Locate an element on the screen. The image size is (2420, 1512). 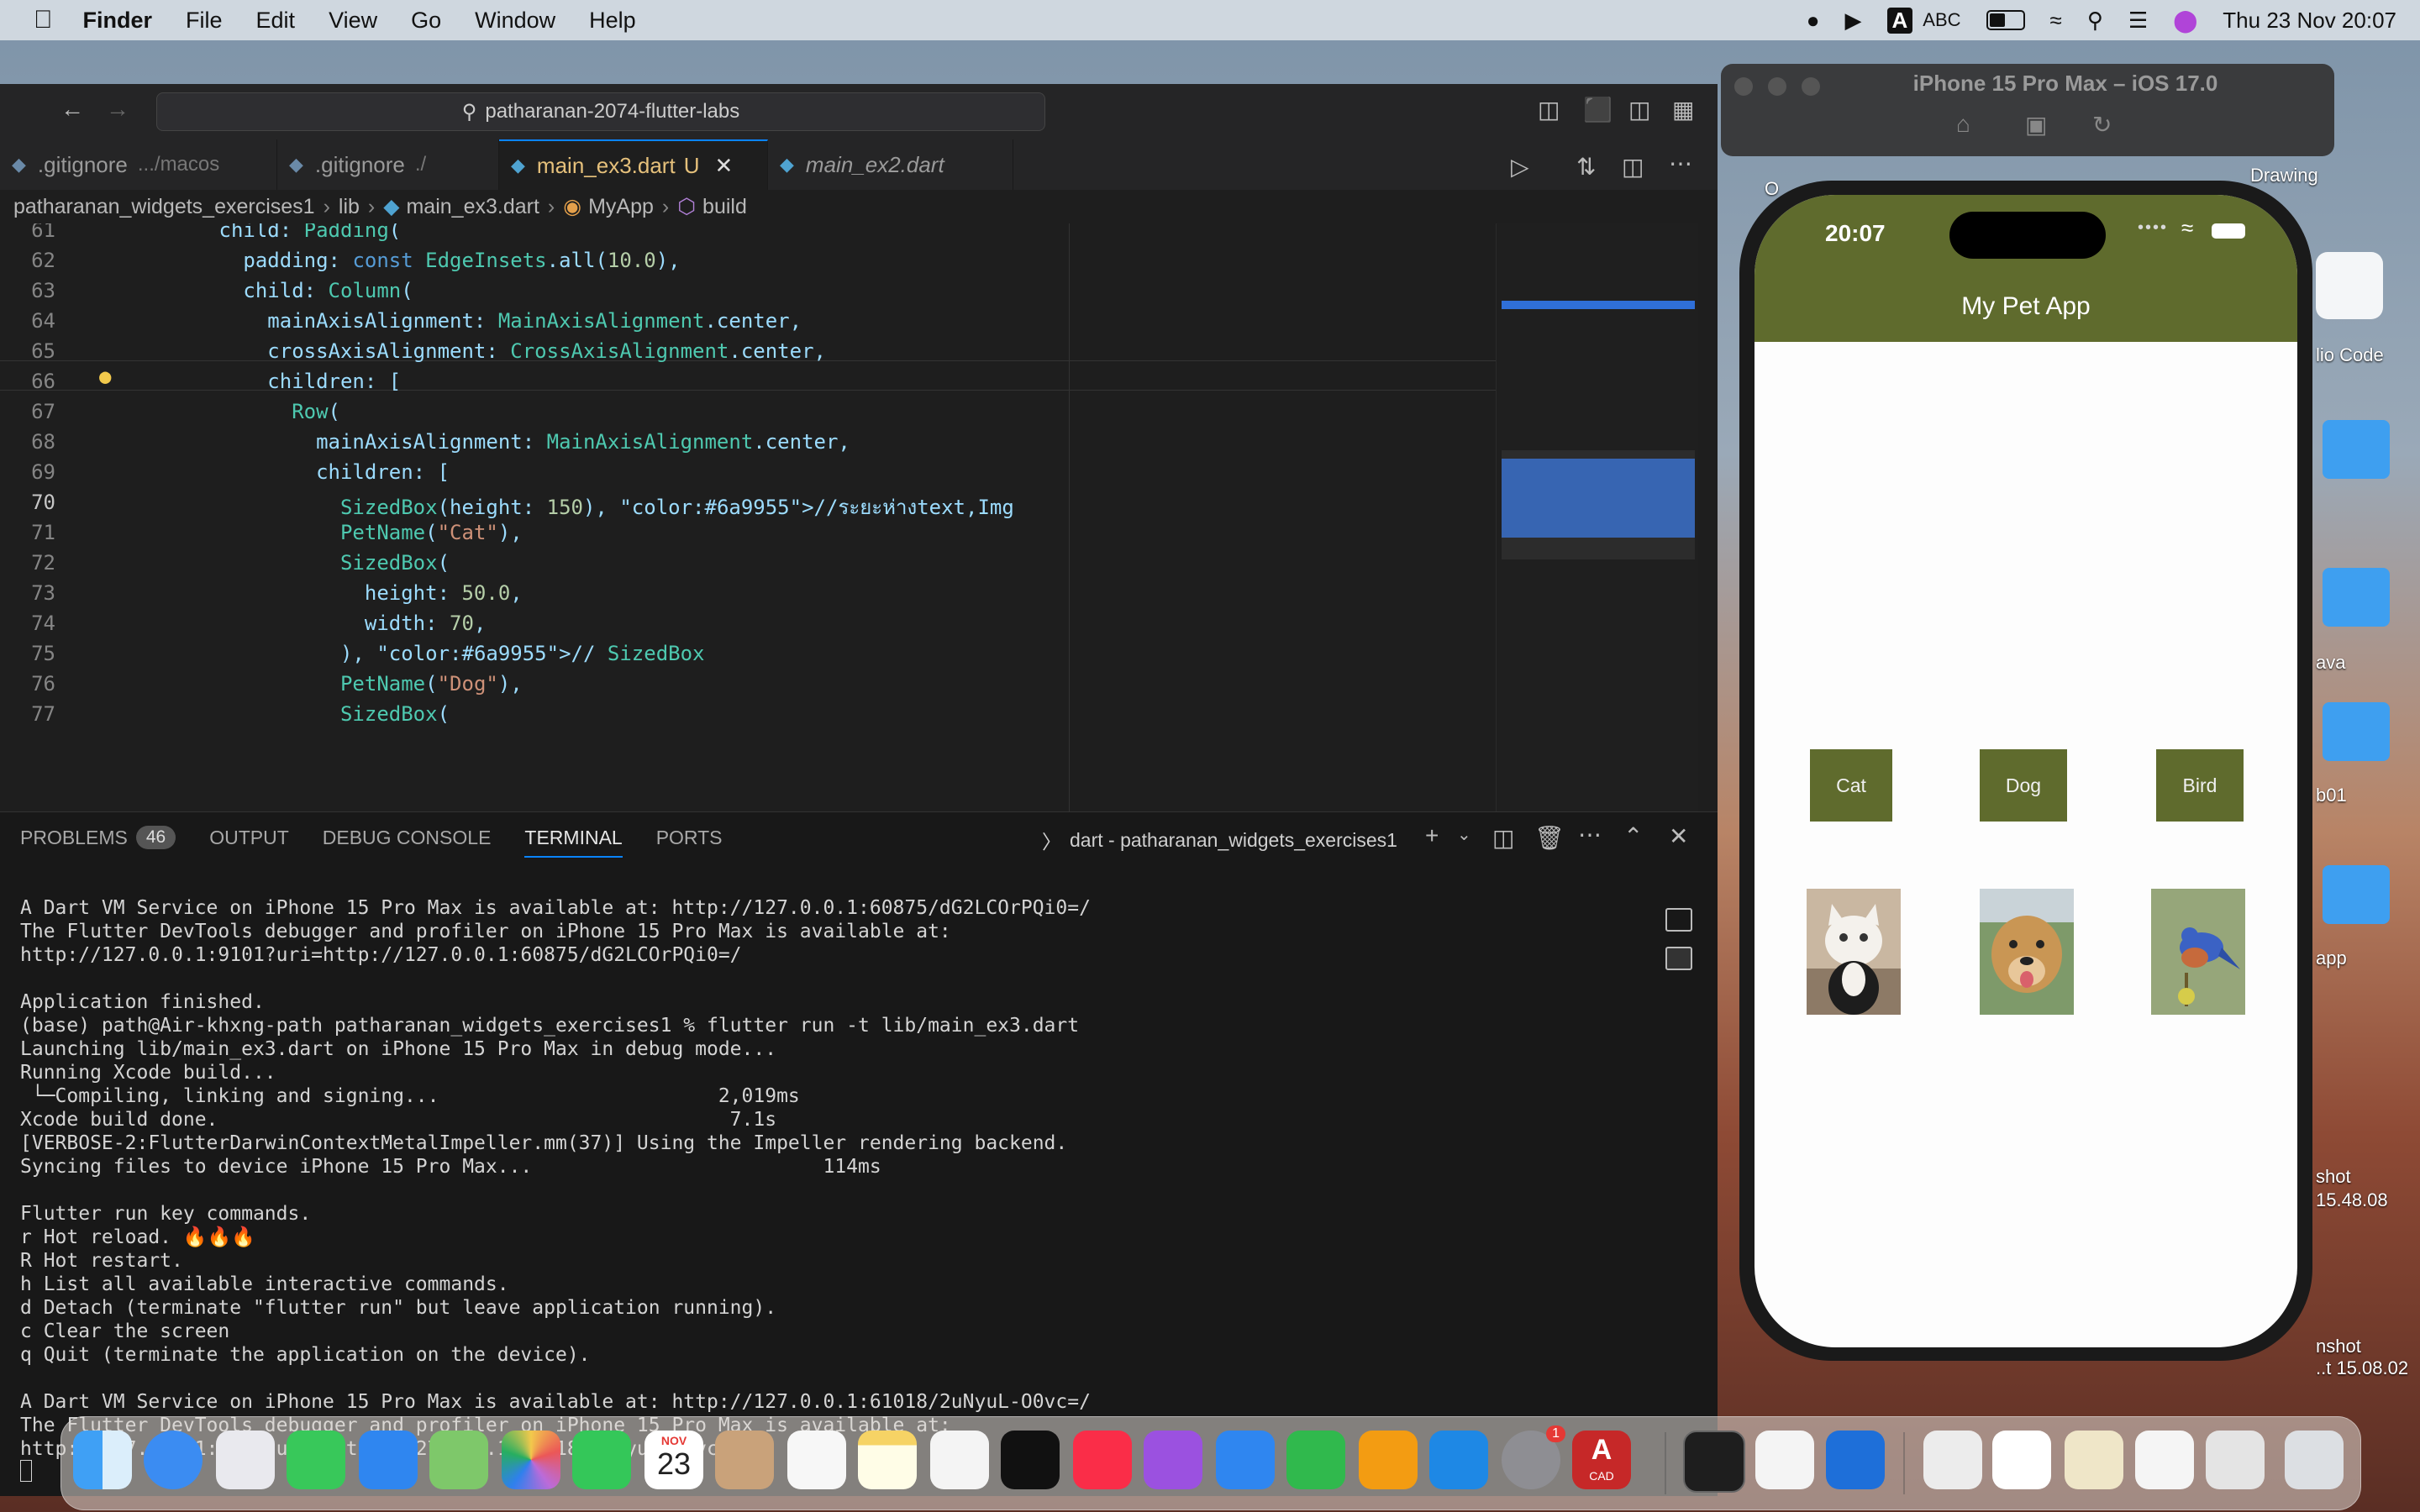
back-arrow-icon: ← is located at coordinates (72, 109).